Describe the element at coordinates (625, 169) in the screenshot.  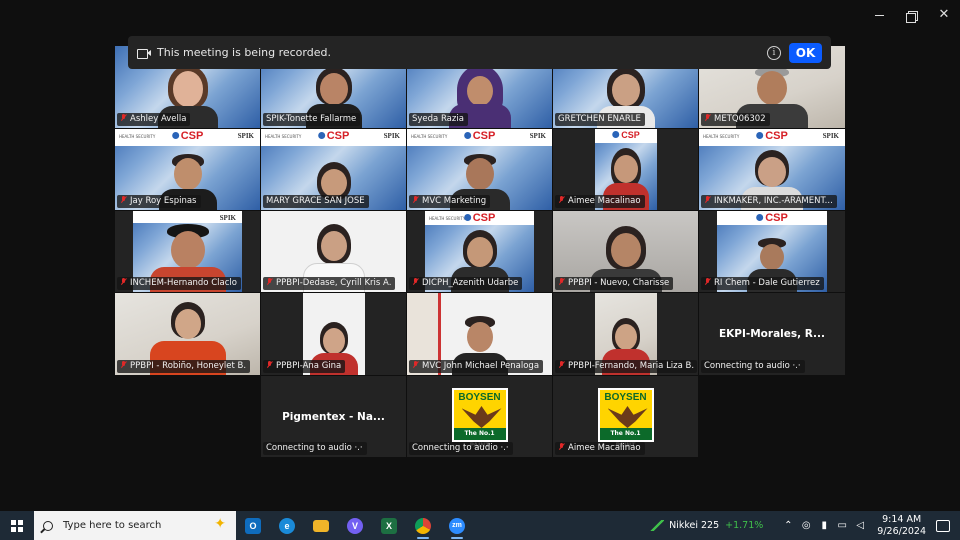
I see `participant-tile: CSP Aimee Macalinao` at that location.